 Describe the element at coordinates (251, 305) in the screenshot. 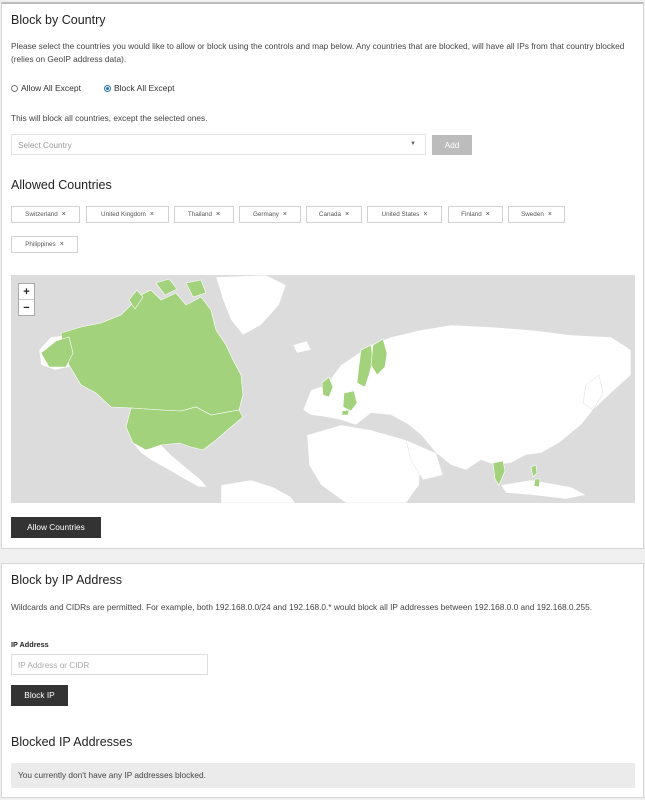

I see `greenland-shape` at that location.